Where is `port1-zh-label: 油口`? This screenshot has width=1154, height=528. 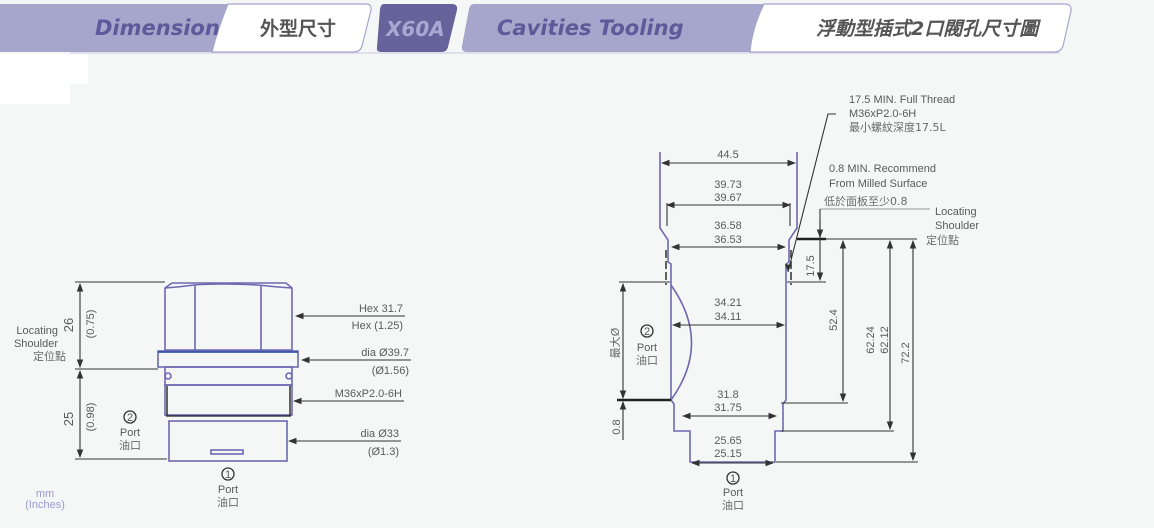
port1-zh-label: 油口 is located at coordinates (228, 502).